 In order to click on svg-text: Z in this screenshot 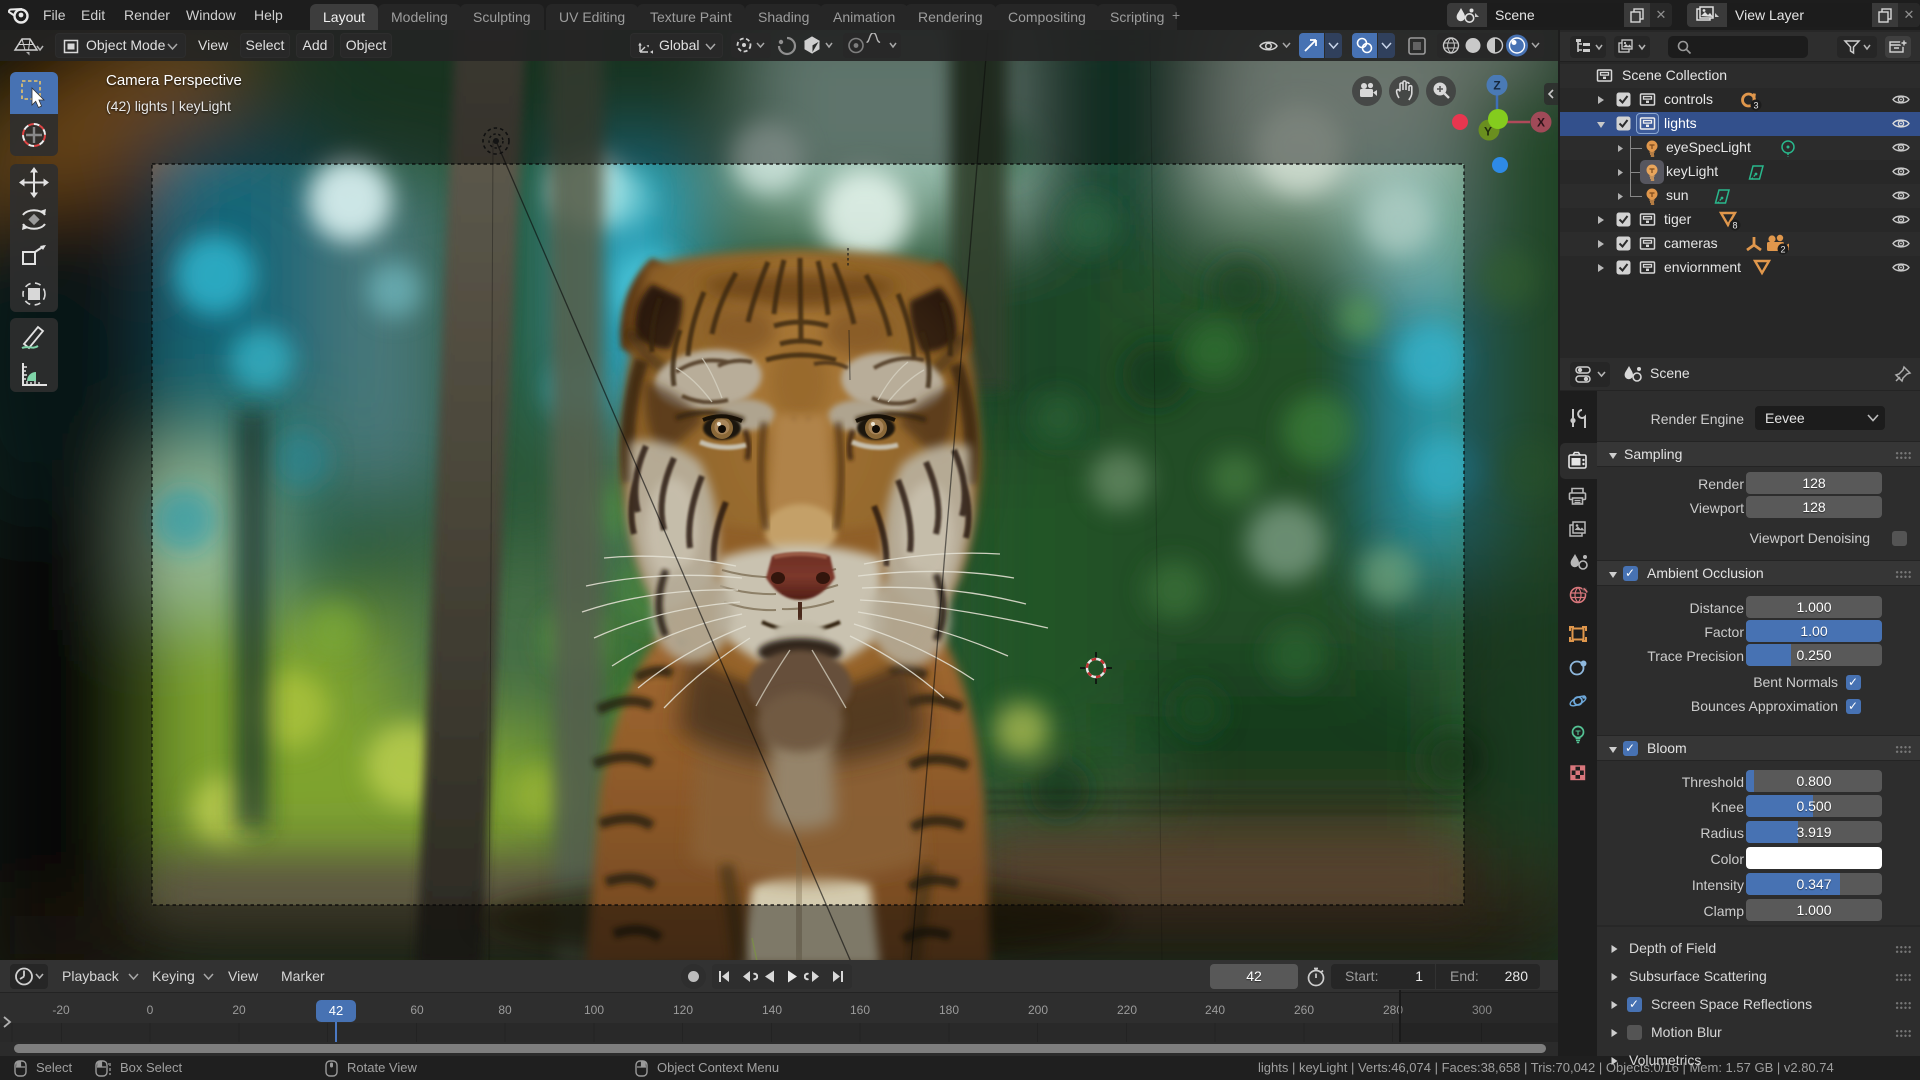, I will do `click(1496, 86)`.